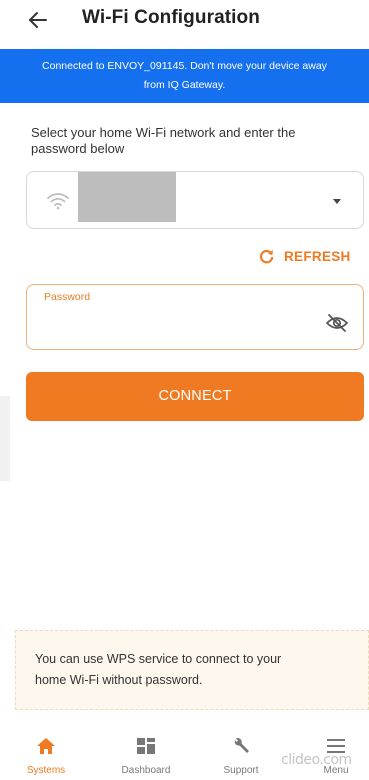  What do you see at coordinates (195, 200) in the screenshot?
I see `network-select` at bounding box center [195, 200].